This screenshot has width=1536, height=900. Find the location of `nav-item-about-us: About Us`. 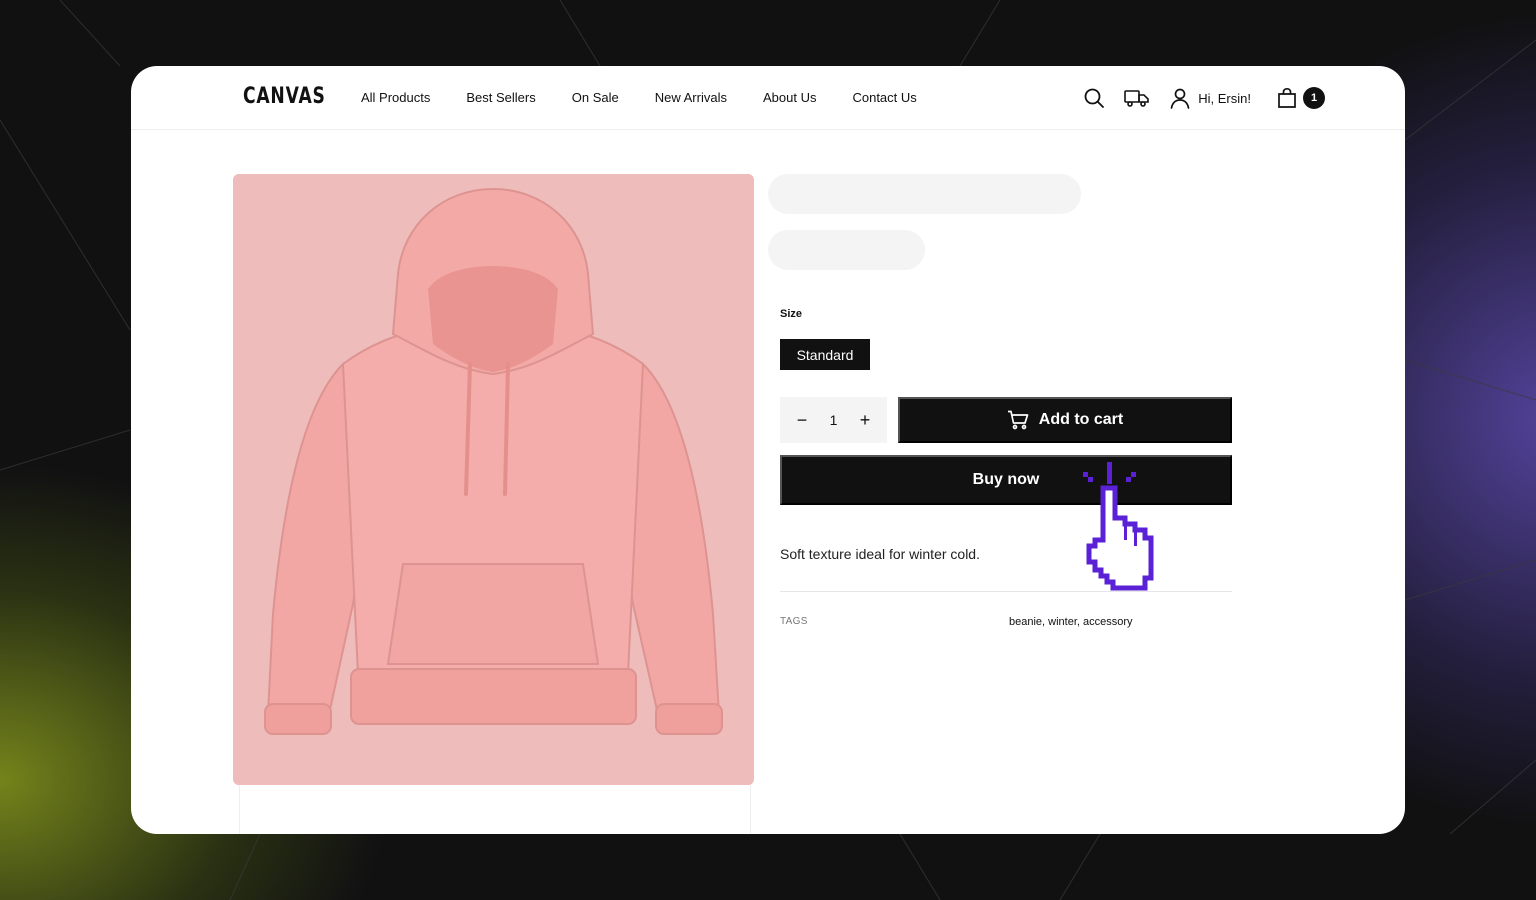

nav-item-about-us: About Us is located at coordinates (789, 97).